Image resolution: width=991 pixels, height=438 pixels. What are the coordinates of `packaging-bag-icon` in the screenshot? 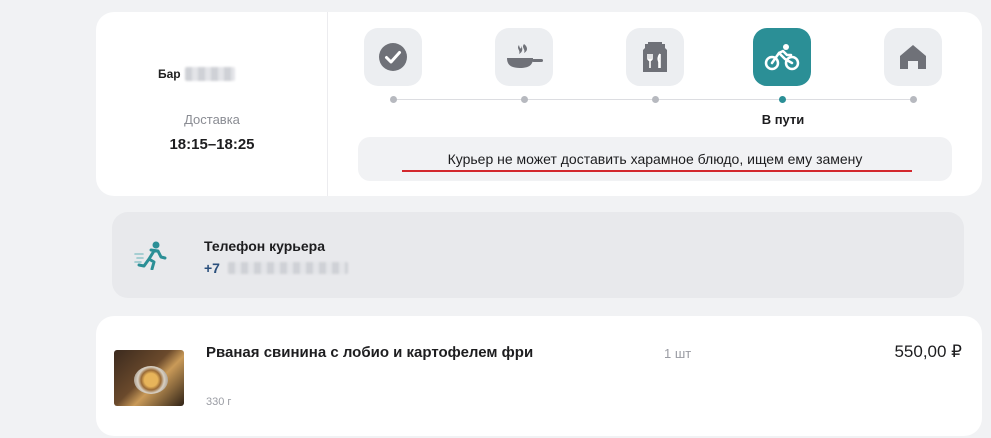 It's located at (655, 57).